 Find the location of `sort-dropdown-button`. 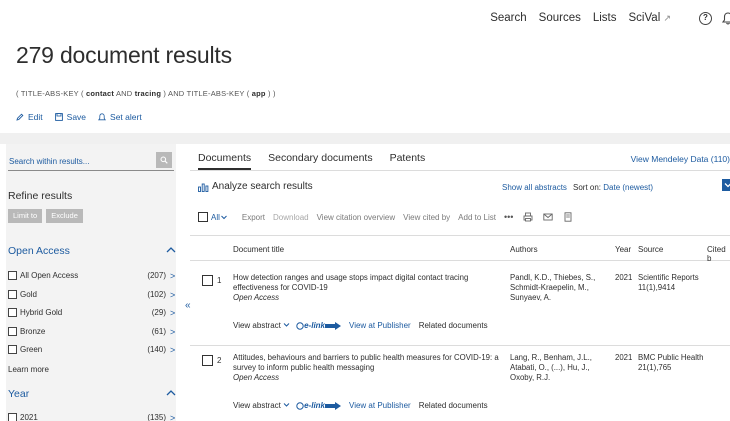

sort-dropdown-button is located at coordinates (726, 185).